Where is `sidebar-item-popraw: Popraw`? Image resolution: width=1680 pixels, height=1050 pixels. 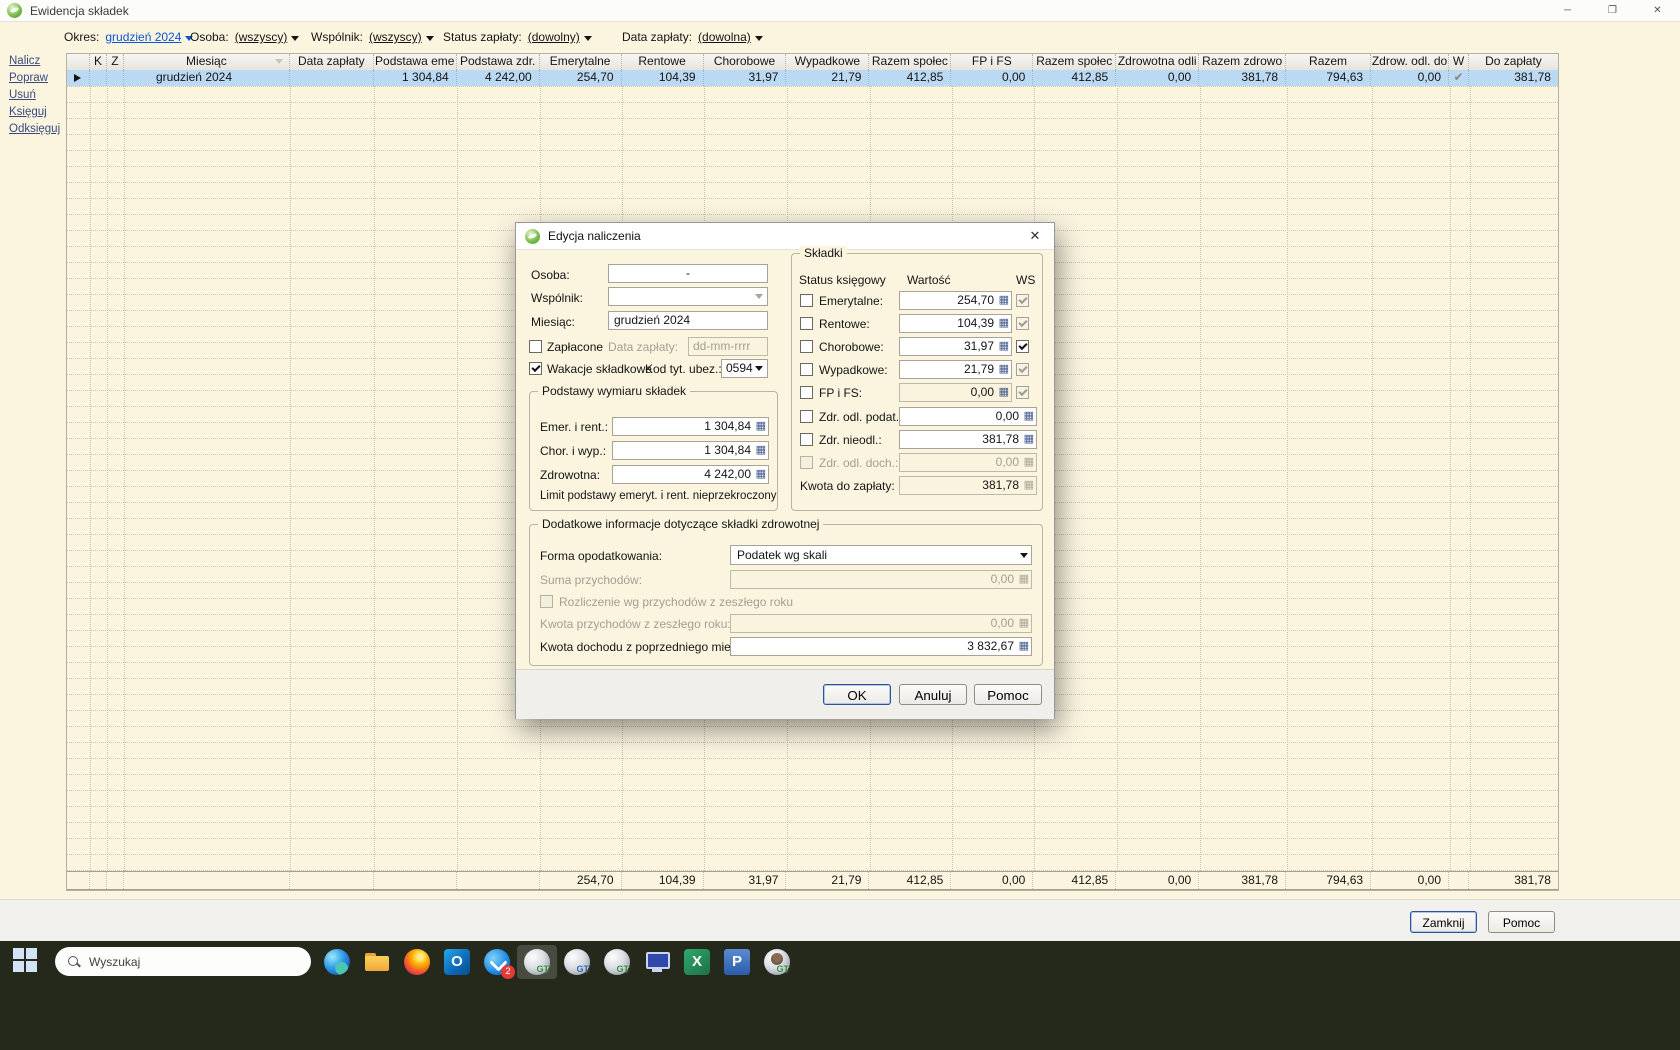
sidebar-item-popraw: Popraw is located at coordinates (28, 78).